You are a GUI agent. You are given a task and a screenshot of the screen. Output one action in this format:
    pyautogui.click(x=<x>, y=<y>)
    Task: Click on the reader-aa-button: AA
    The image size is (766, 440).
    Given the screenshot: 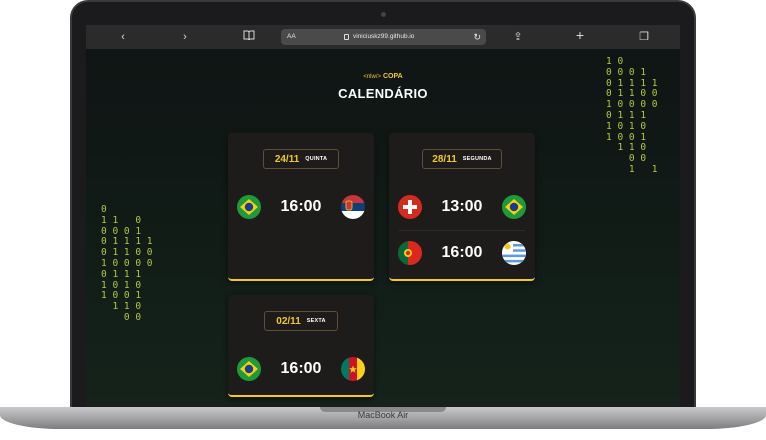 What is the action you would take?
    pyautogui.click(x=291, y=37)
    